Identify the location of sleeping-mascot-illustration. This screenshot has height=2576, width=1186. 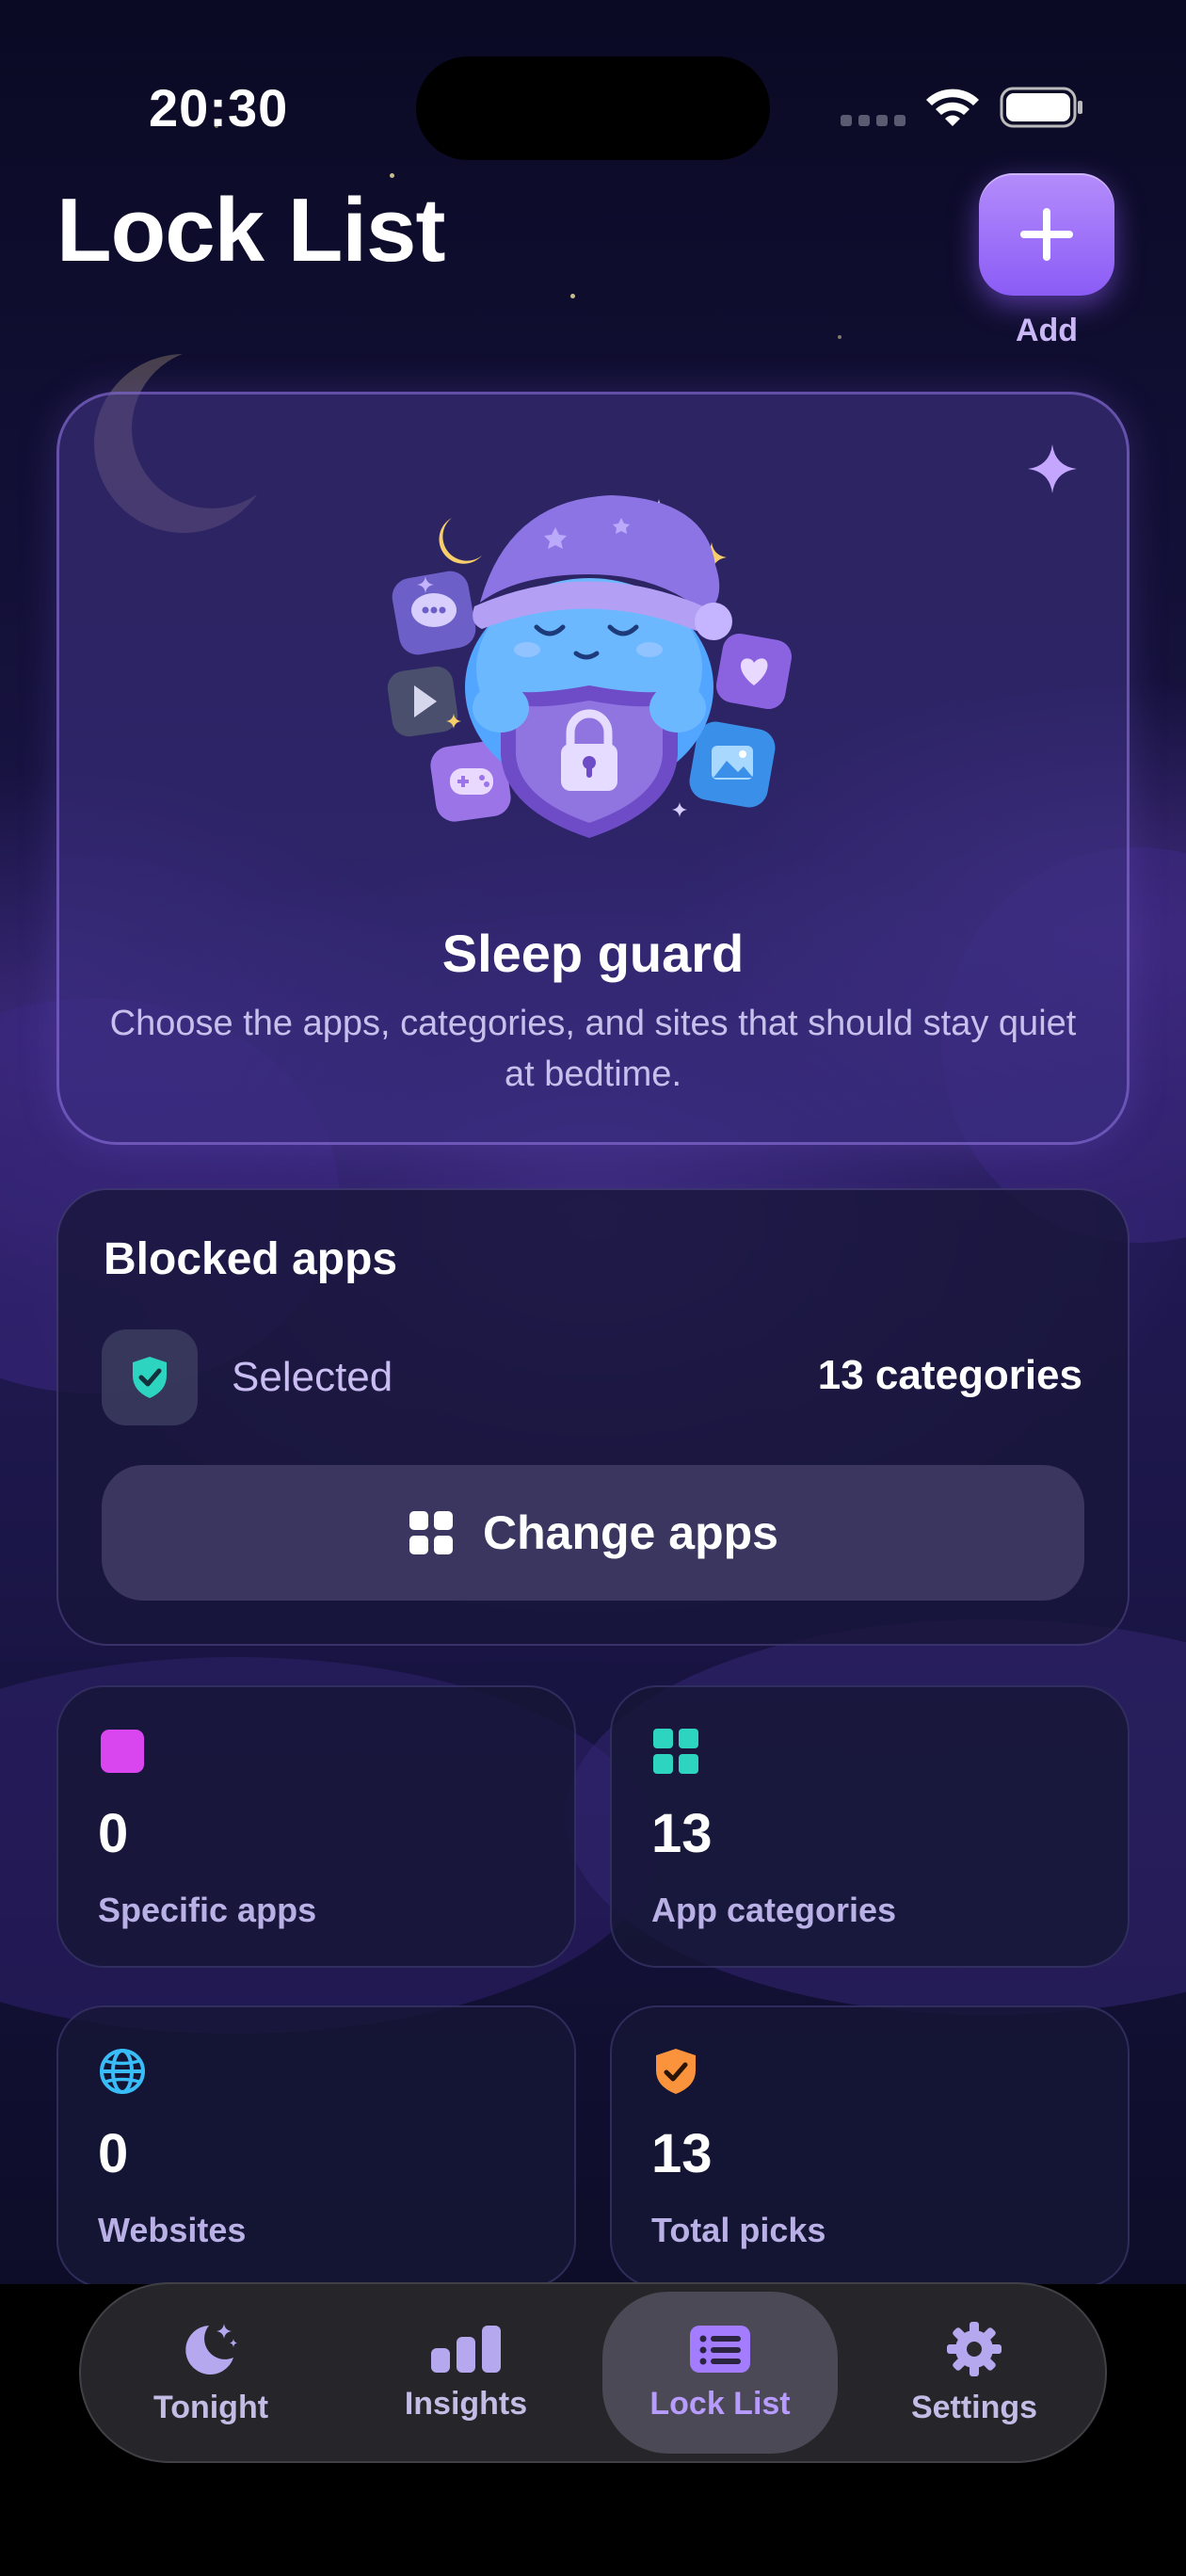
(590, 666).